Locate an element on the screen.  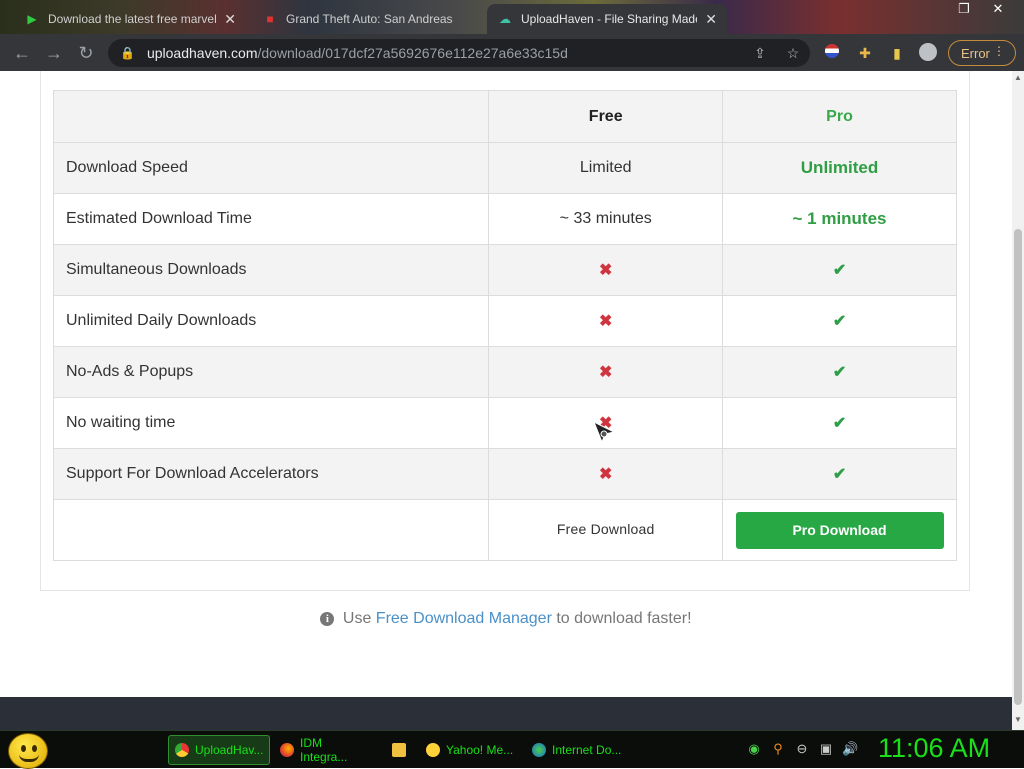
free-download-button: Free Download is located at coordinates (606, 529).